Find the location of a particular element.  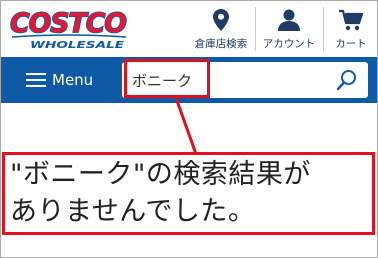

menu-label: Menu is located at coordinates (73, 80).